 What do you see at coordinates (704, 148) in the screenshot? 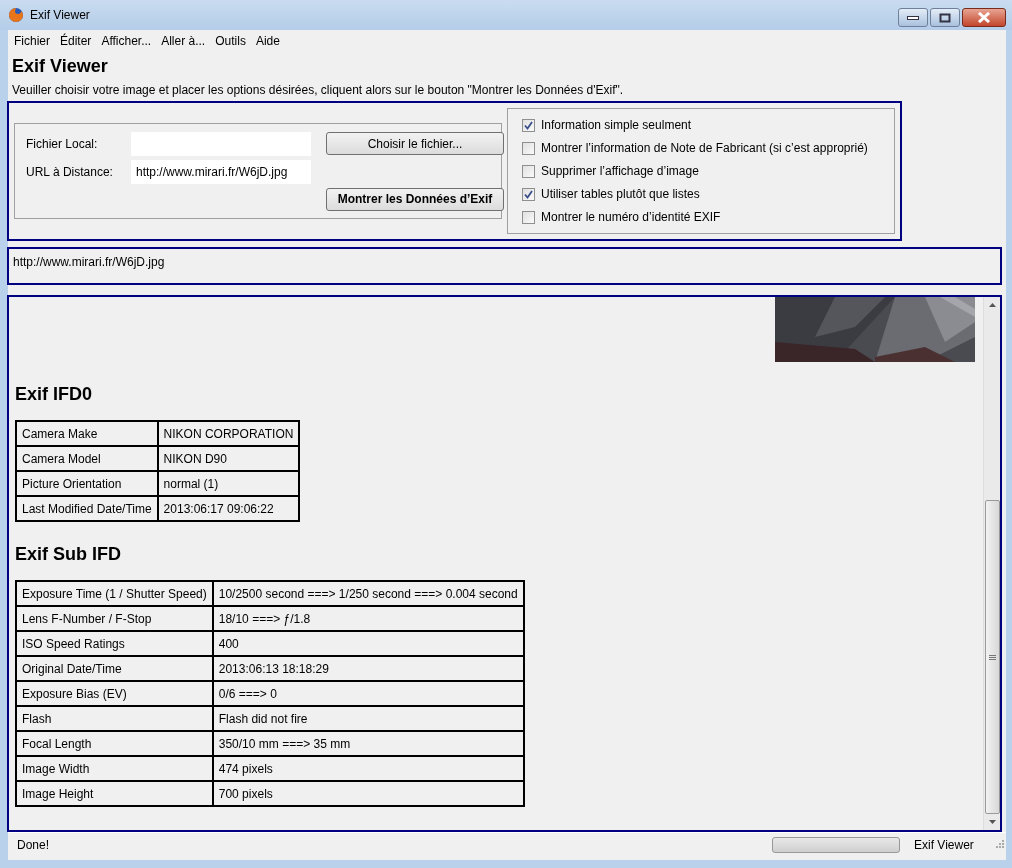
I see `option-label: Montrer l’information de Note de Fabricant (si c’est approprié)` at bounding box center [704, 148].